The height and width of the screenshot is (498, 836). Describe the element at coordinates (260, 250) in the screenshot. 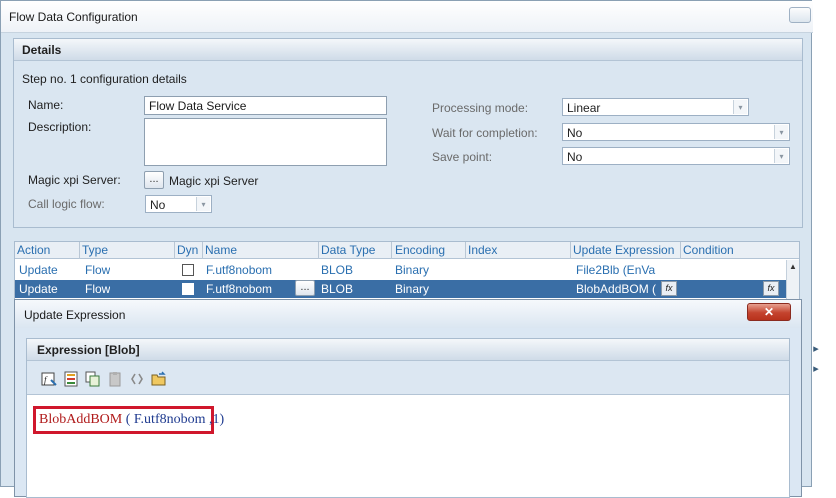

I see `column-name: Name` at that location.